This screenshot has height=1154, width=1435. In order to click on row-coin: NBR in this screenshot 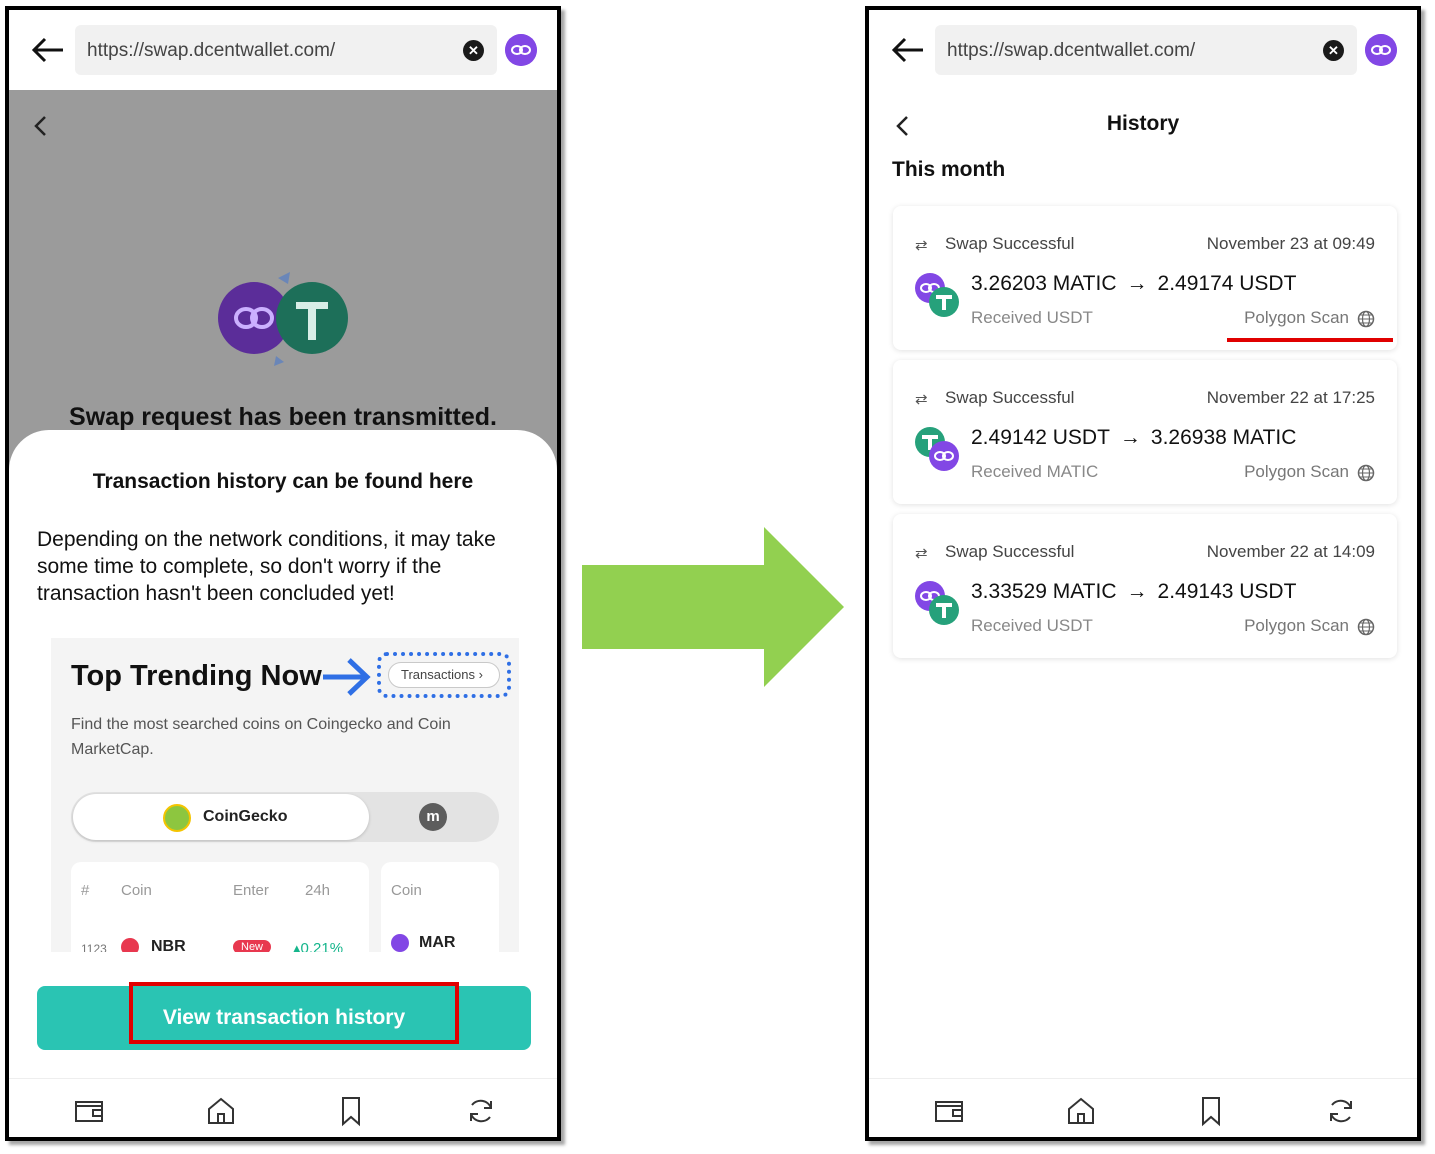, I will do `click(168, 945)`.